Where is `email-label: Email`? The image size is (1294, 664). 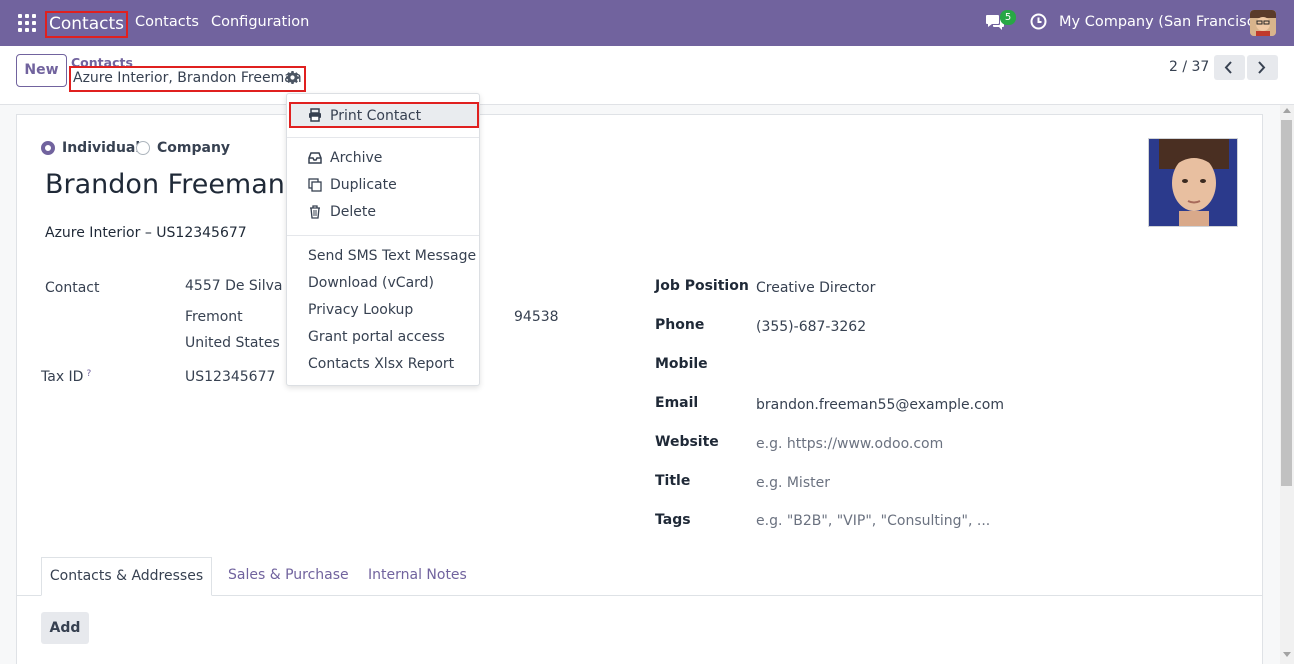 email-label: Email is located at coordinates (677, 403).